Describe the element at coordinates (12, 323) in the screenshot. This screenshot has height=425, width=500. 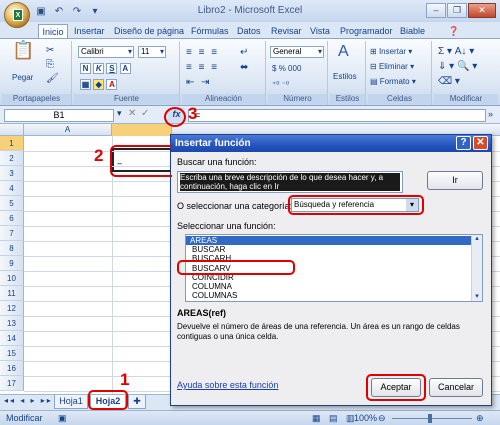
I see `row-header-13: 13` at that location.